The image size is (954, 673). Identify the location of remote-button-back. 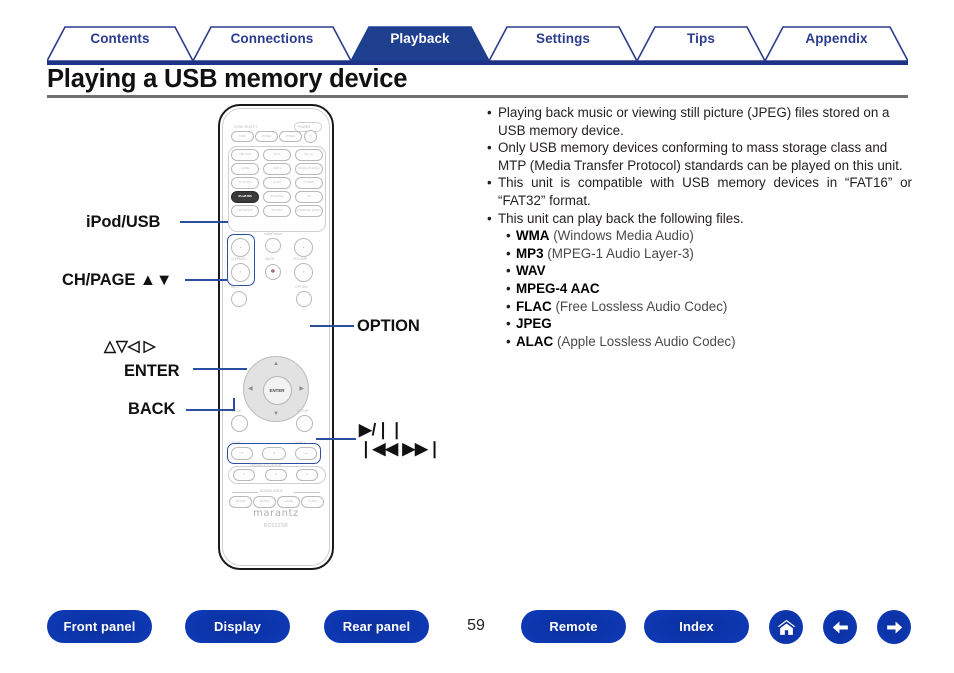
(239, 423).